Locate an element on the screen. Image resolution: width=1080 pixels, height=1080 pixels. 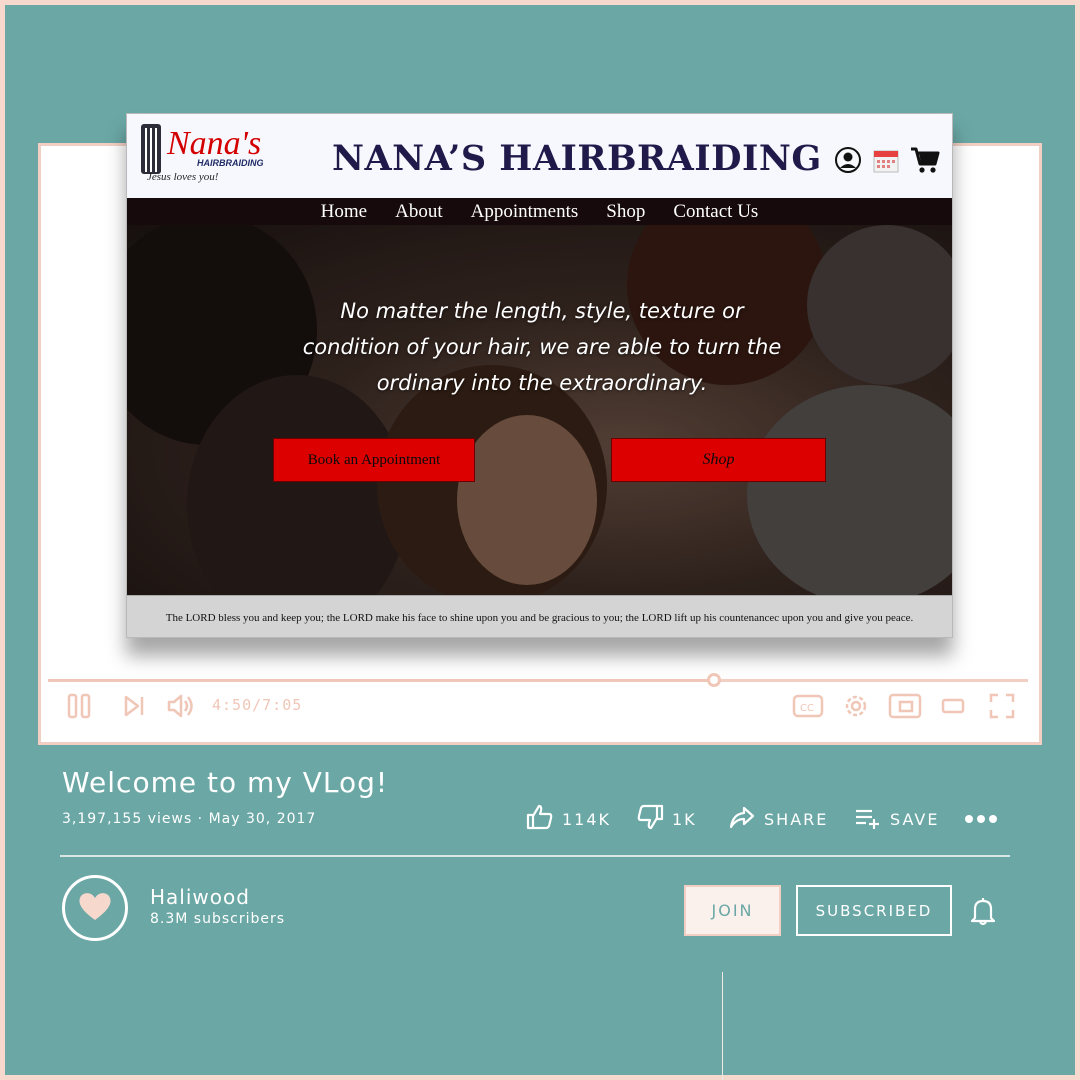
time-display: 4:50/7:05 is located at coordinates (257, 705).